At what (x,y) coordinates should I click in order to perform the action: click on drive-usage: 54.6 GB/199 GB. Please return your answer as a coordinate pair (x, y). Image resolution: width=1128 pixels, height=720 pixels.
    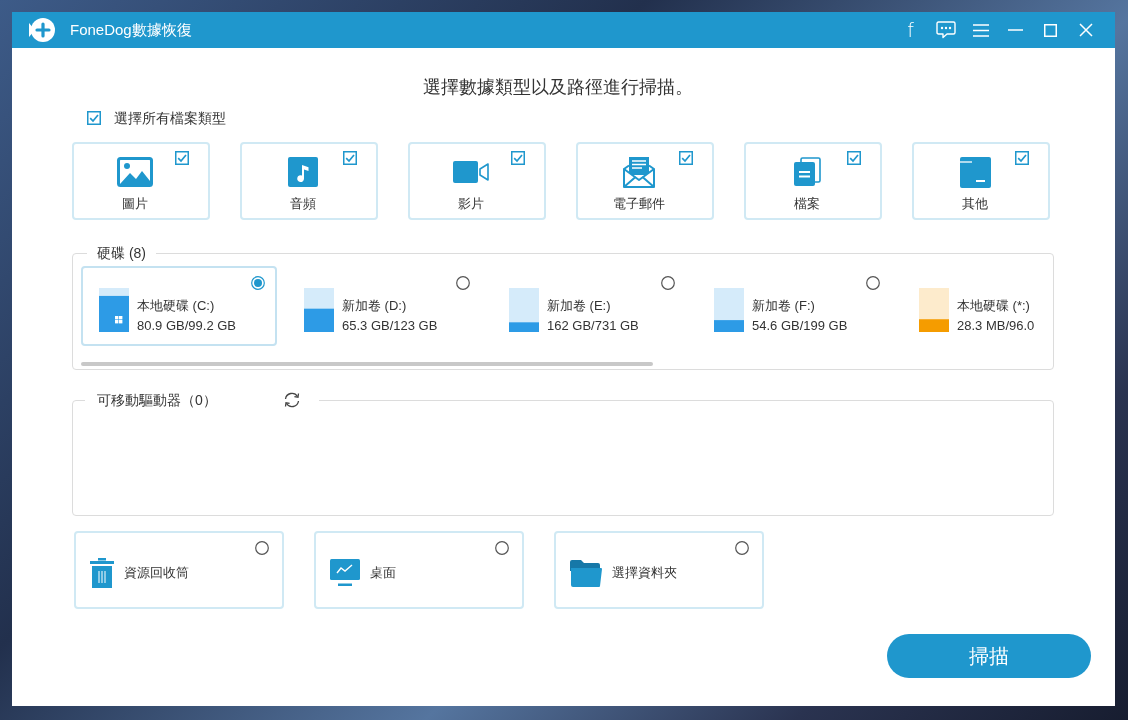
    Looking at the image, I should click on (800, 326).